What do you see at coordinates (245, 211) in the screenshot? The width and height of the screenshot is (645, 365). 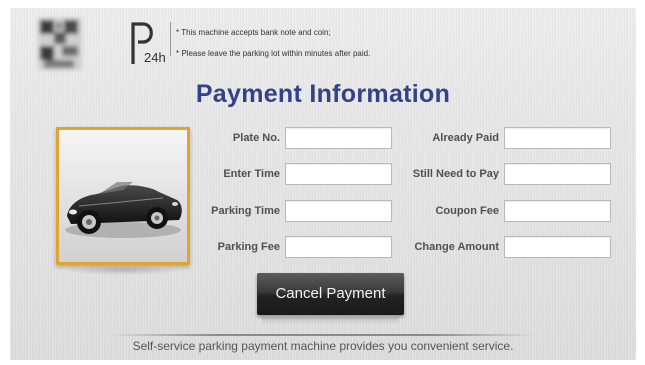 I see `parking-time-label: Parking Time` at bounding box center [245, 211].